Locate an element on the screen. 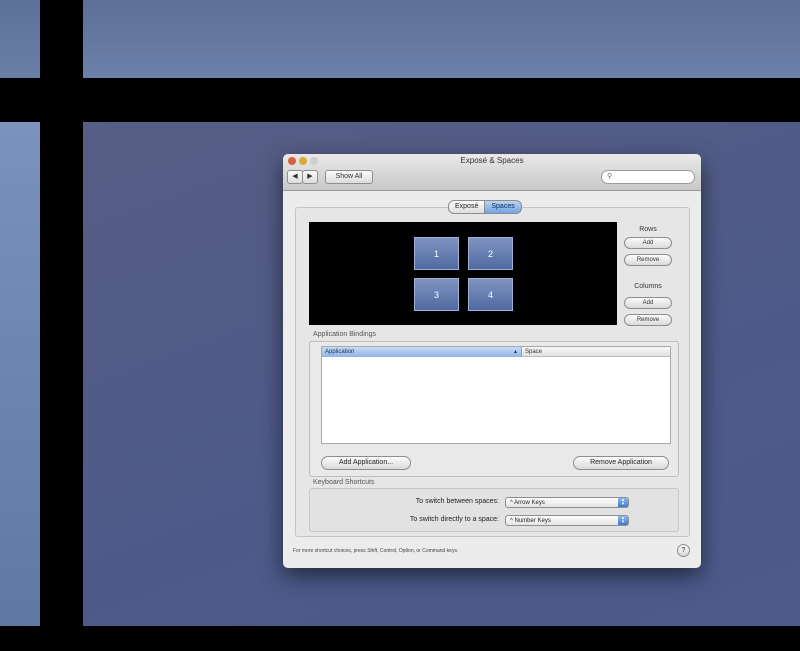 This screenshot has height=651, width=800. show-all-button: Show All is located at coordinates (349, 177).